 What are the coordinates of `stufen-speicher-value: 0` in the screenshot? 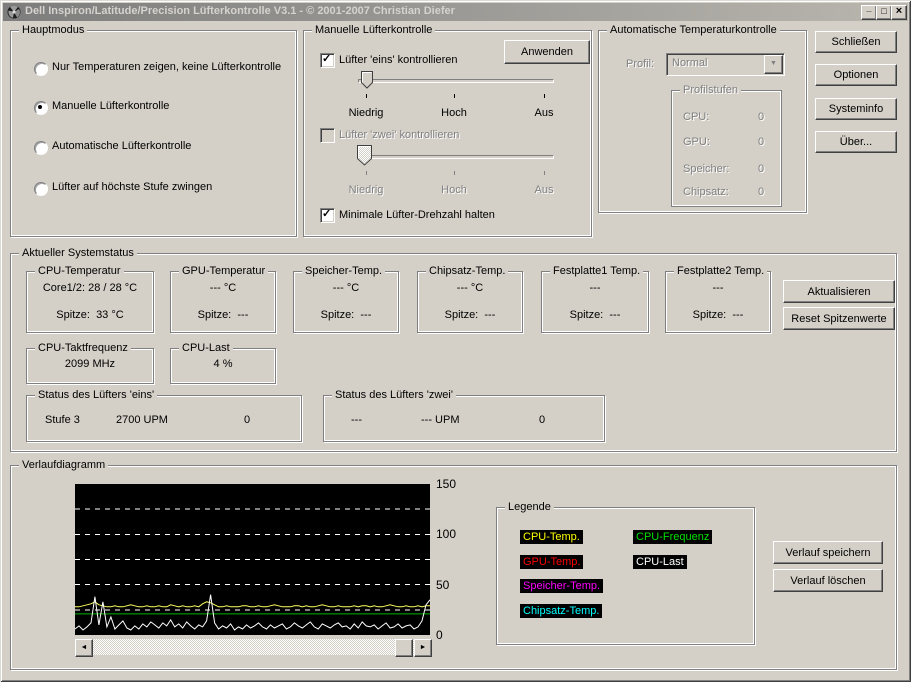 It's located at (761, 169).